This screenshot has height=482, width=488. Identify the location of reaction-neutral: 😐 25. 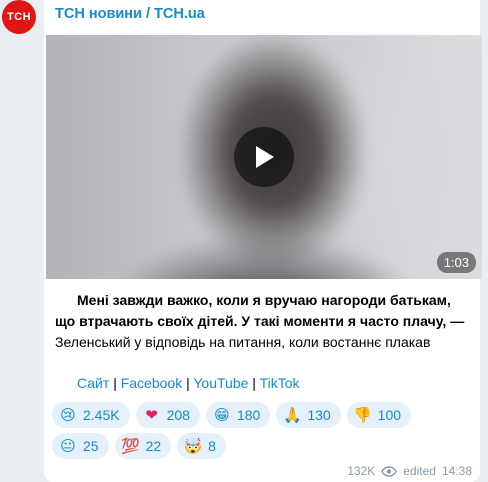
(80, 446).